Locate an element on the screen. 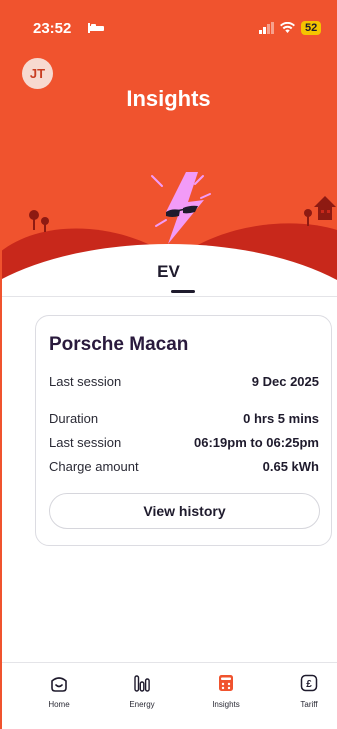  tariff-icon: £ is located at coordinates (309, 683).